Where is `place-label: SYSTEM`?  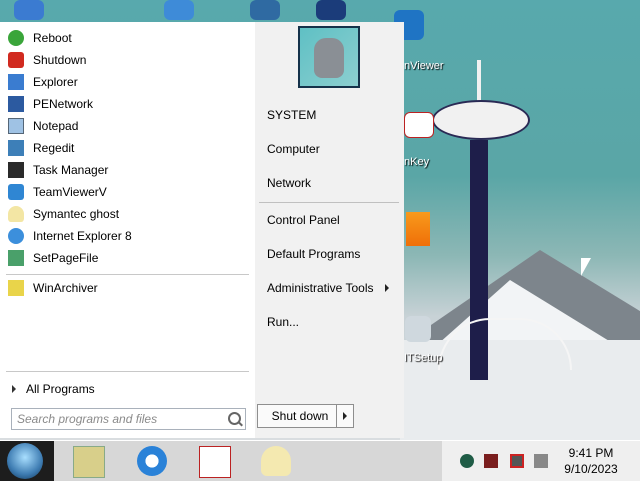
place-label: SYSTEM is located at coordinates (292, 115).